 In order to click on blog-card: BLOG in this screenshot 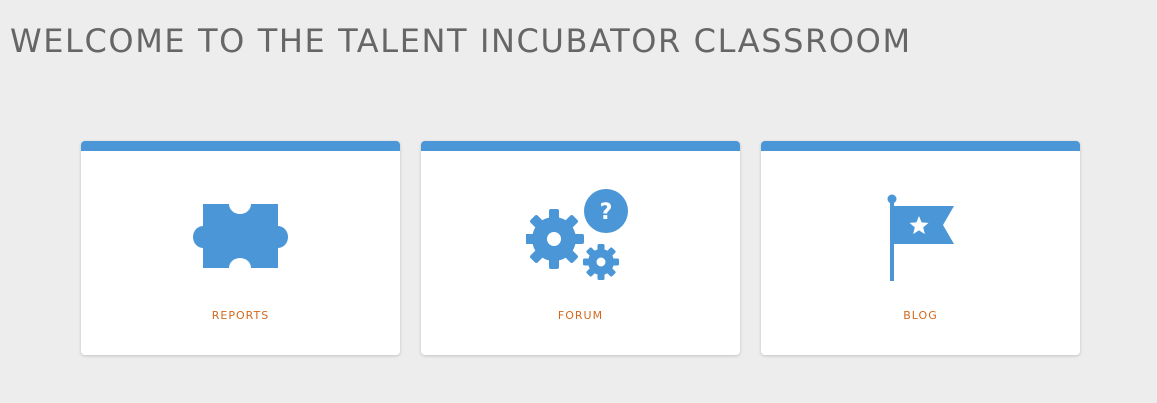, I will do `click(920, 248)`.